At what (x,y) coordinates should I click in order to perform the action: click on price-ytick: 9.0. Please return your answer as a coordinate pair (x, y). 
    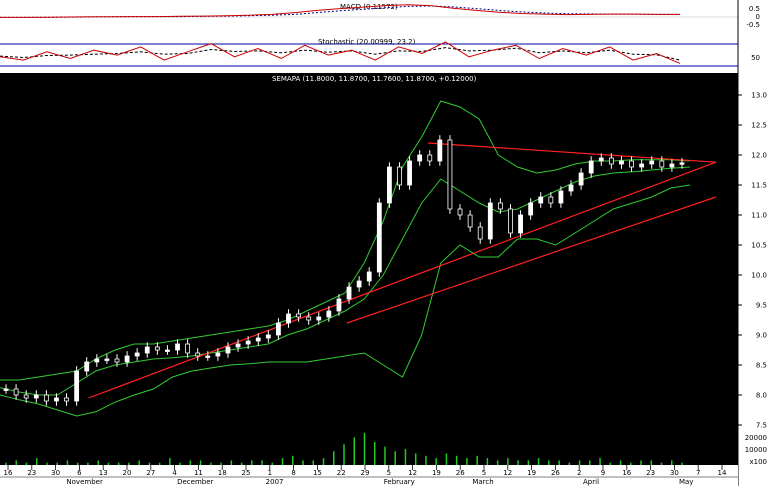
    Looking at the image, I should click on (761, 336).